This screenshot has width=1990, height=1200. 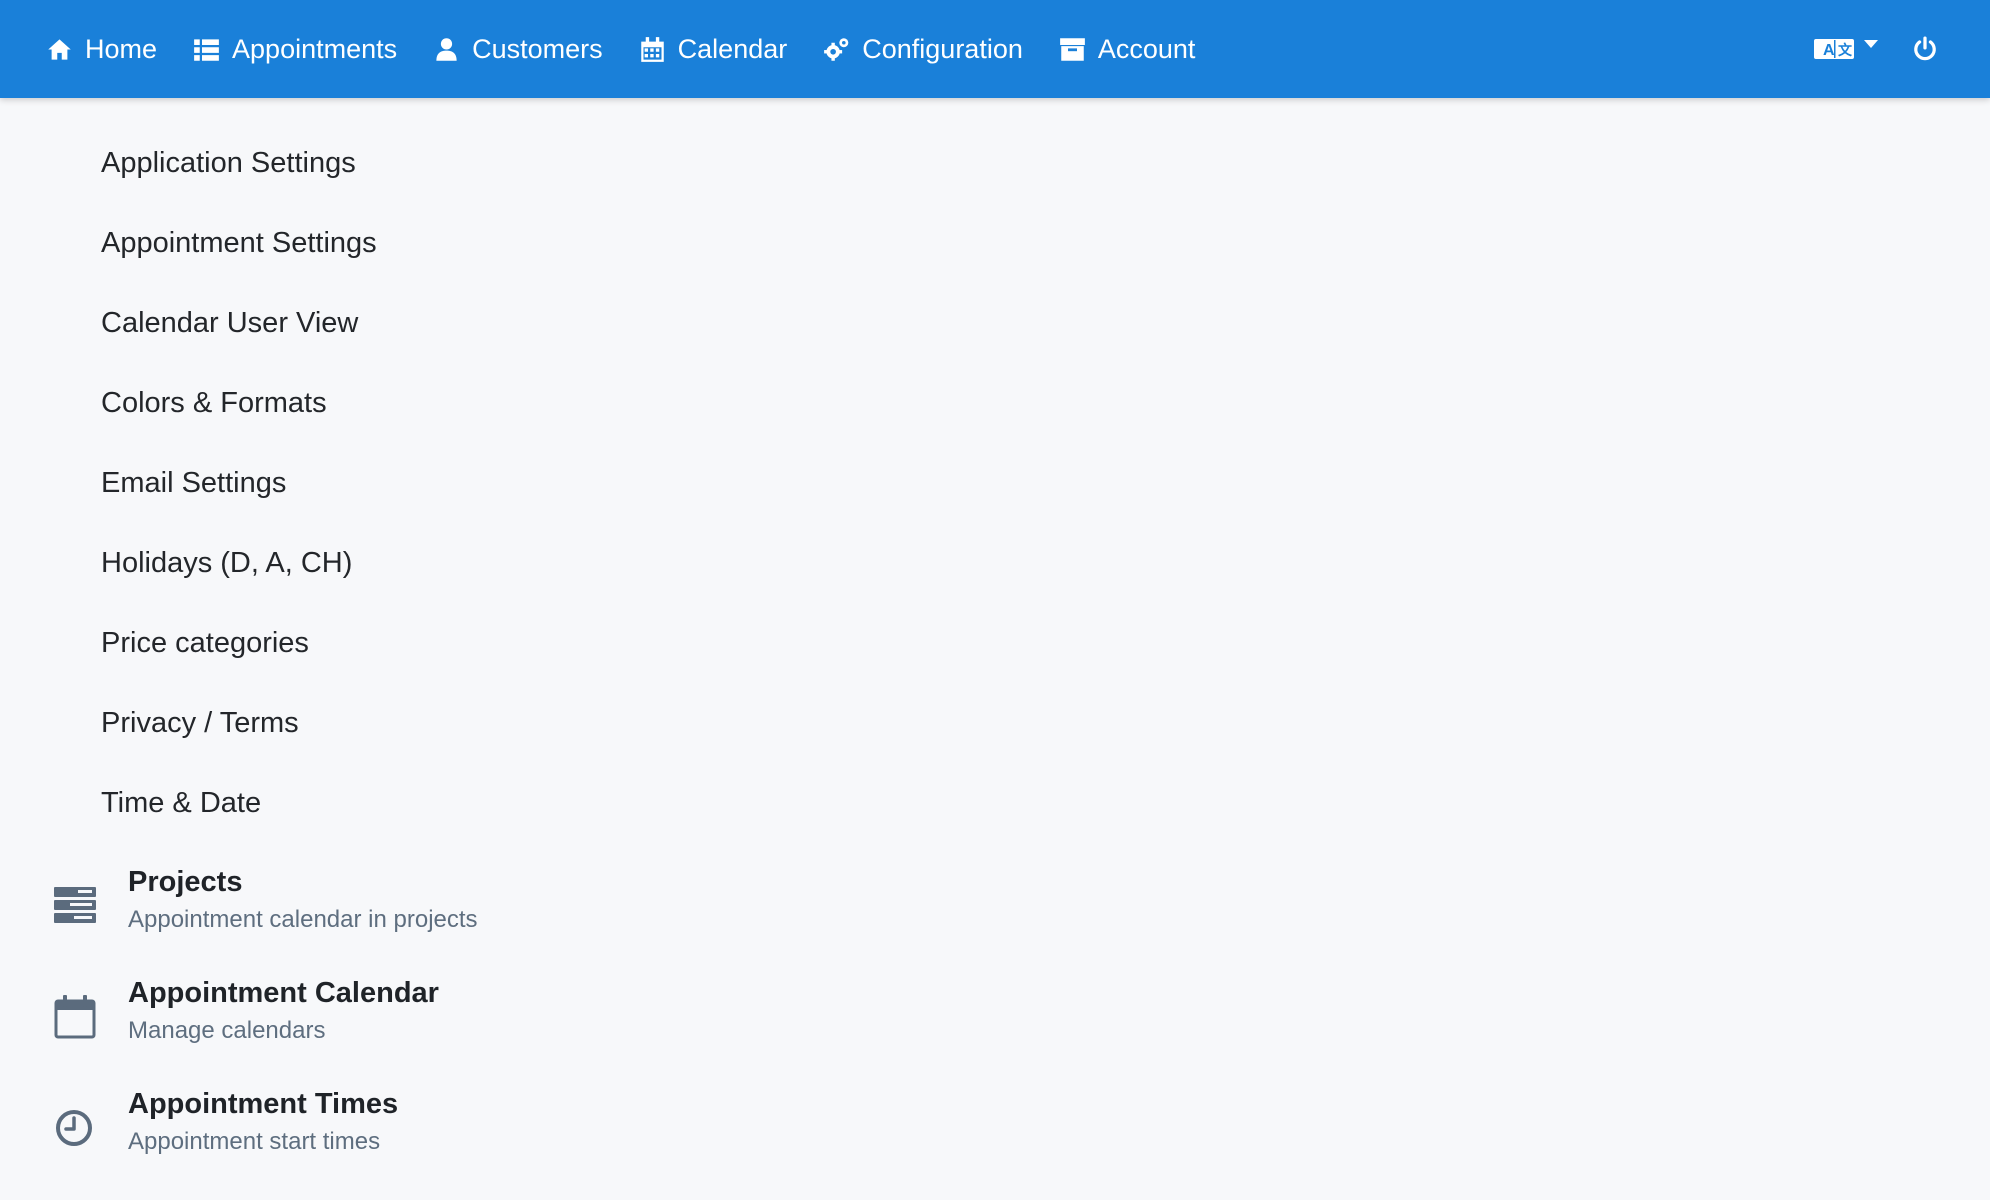 What do you see at coordinates (206, 49) in the screenshot?
I see `list-icon` at bounding box center [206, 49].